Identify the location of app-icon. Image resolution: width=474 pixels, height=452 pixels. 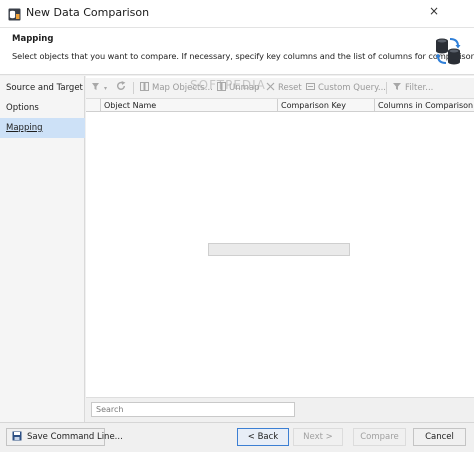
(14, 14).